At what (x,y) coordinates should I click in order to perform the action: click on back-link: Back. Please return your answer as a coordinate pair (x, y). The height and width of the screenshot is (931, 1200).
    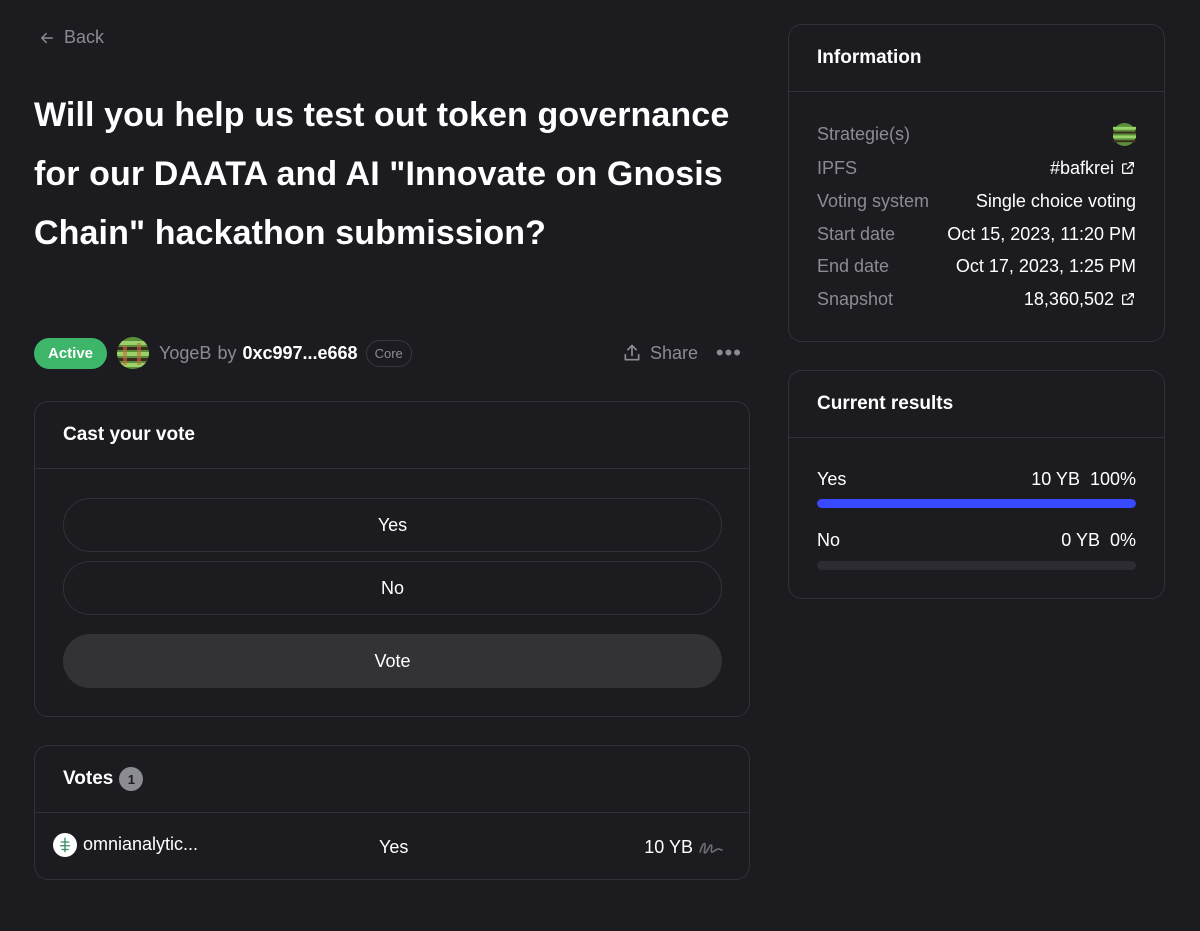
    Looking at the image, I should click on (71, 37).